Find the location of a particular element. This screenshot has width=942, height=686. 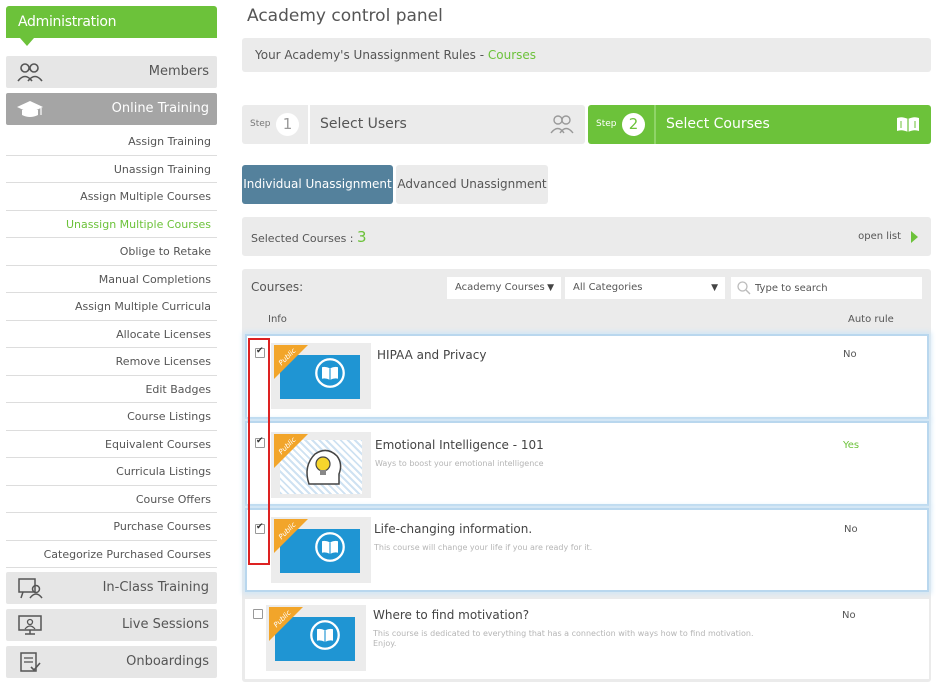

sidebar-category-onboardings: Onboardings is located at coordinates (111, 662).